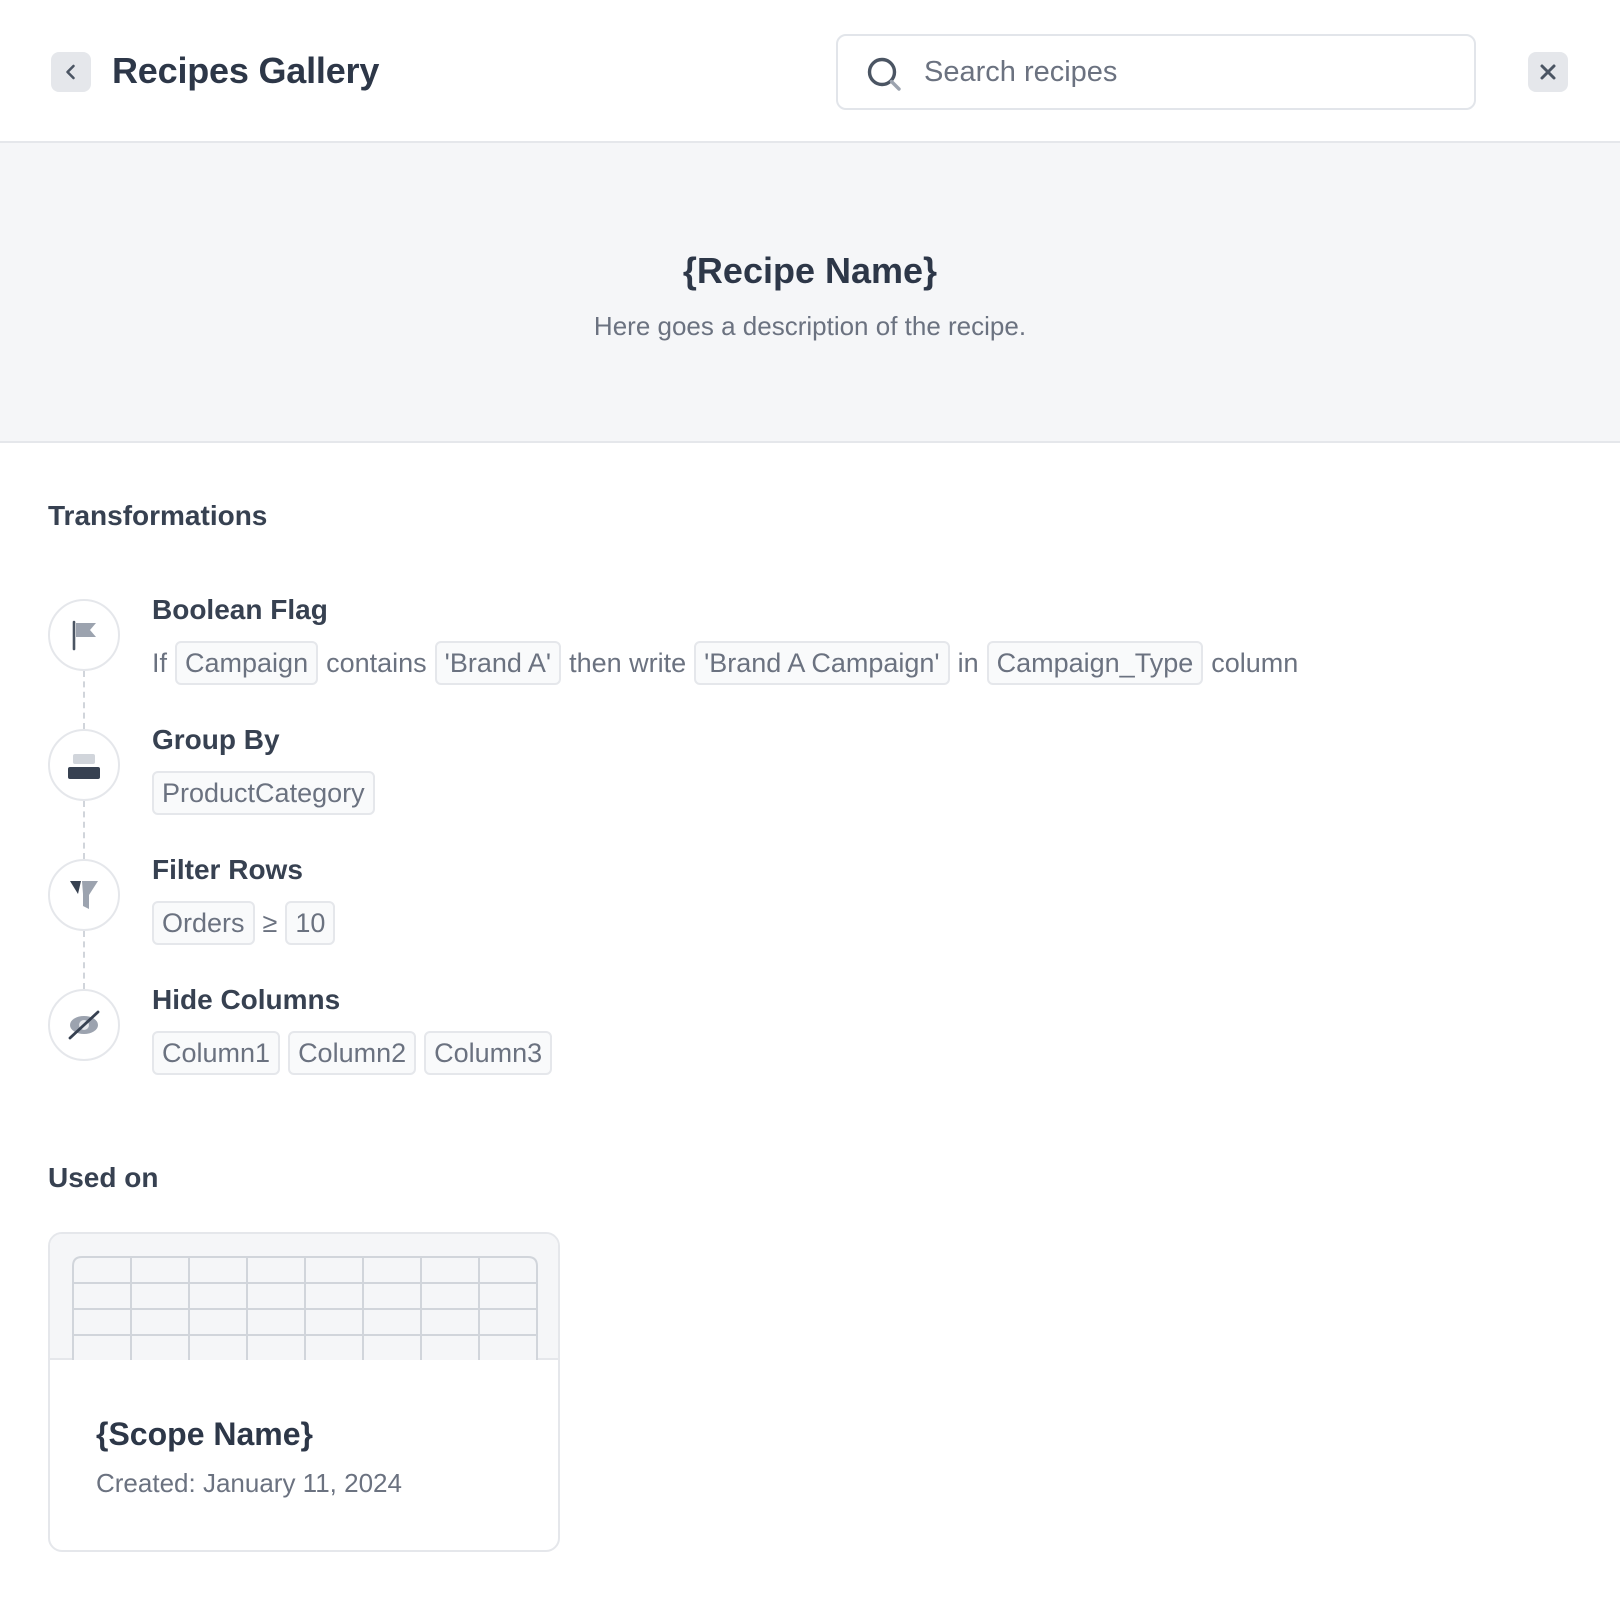 This screenshot has height=1621, width=1620. Describe the element at coordinates (246, 999) in the screenshot. I see `step-title-hide-columns: Hide Columns` at that location.